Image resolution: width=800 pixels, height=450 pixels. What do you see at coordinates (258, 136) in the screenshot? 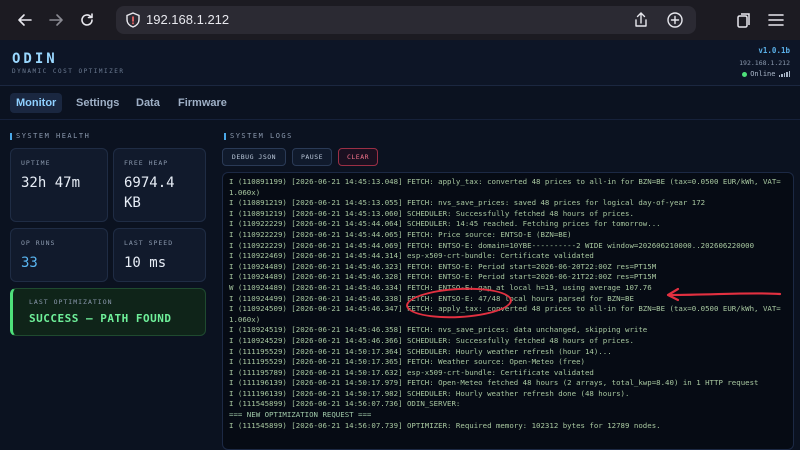
I see `system-logs-title: SYSTEM LOGS` at bounding box center [258, 136].